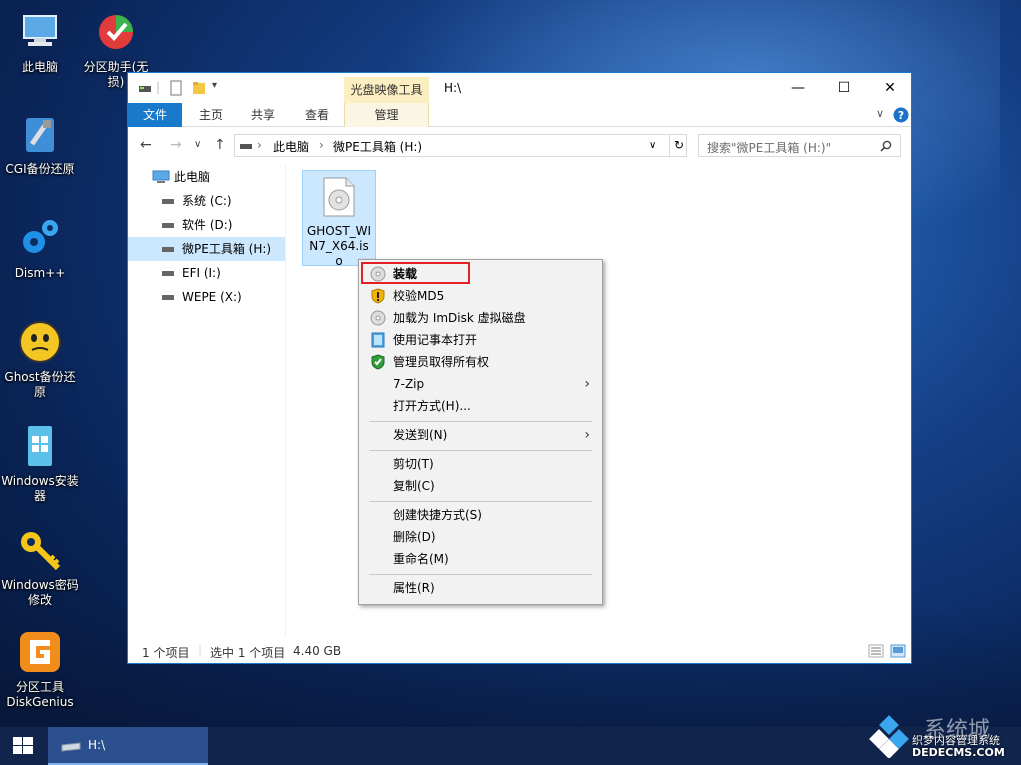 The width and height of the screenshot is (1021, 765). Describe the element at coordinates (378, 318) in the screenshot. I see `disc-icon` at that location.